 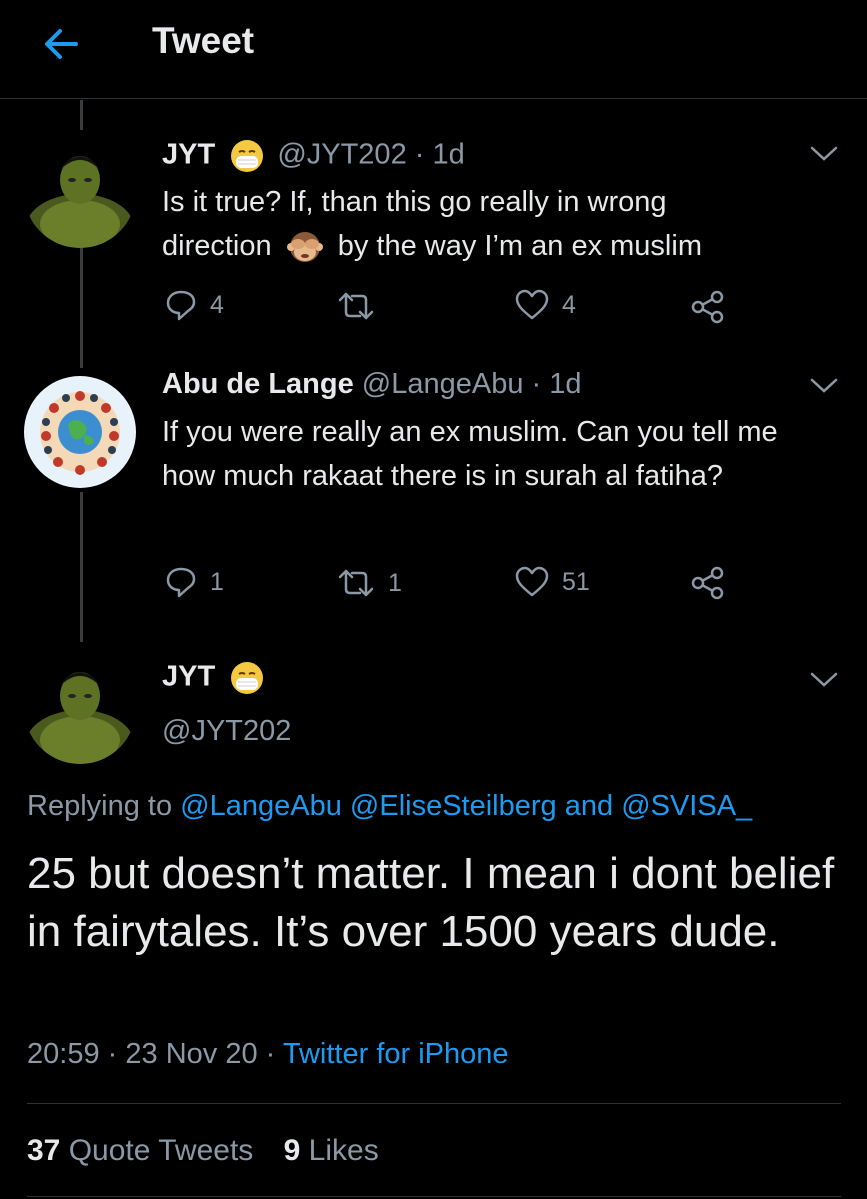 What do you see at coordinates (304, 247) in the screenshot?
I see `see-no-evil-monkey-emoji` at bounding box center [304, 247].